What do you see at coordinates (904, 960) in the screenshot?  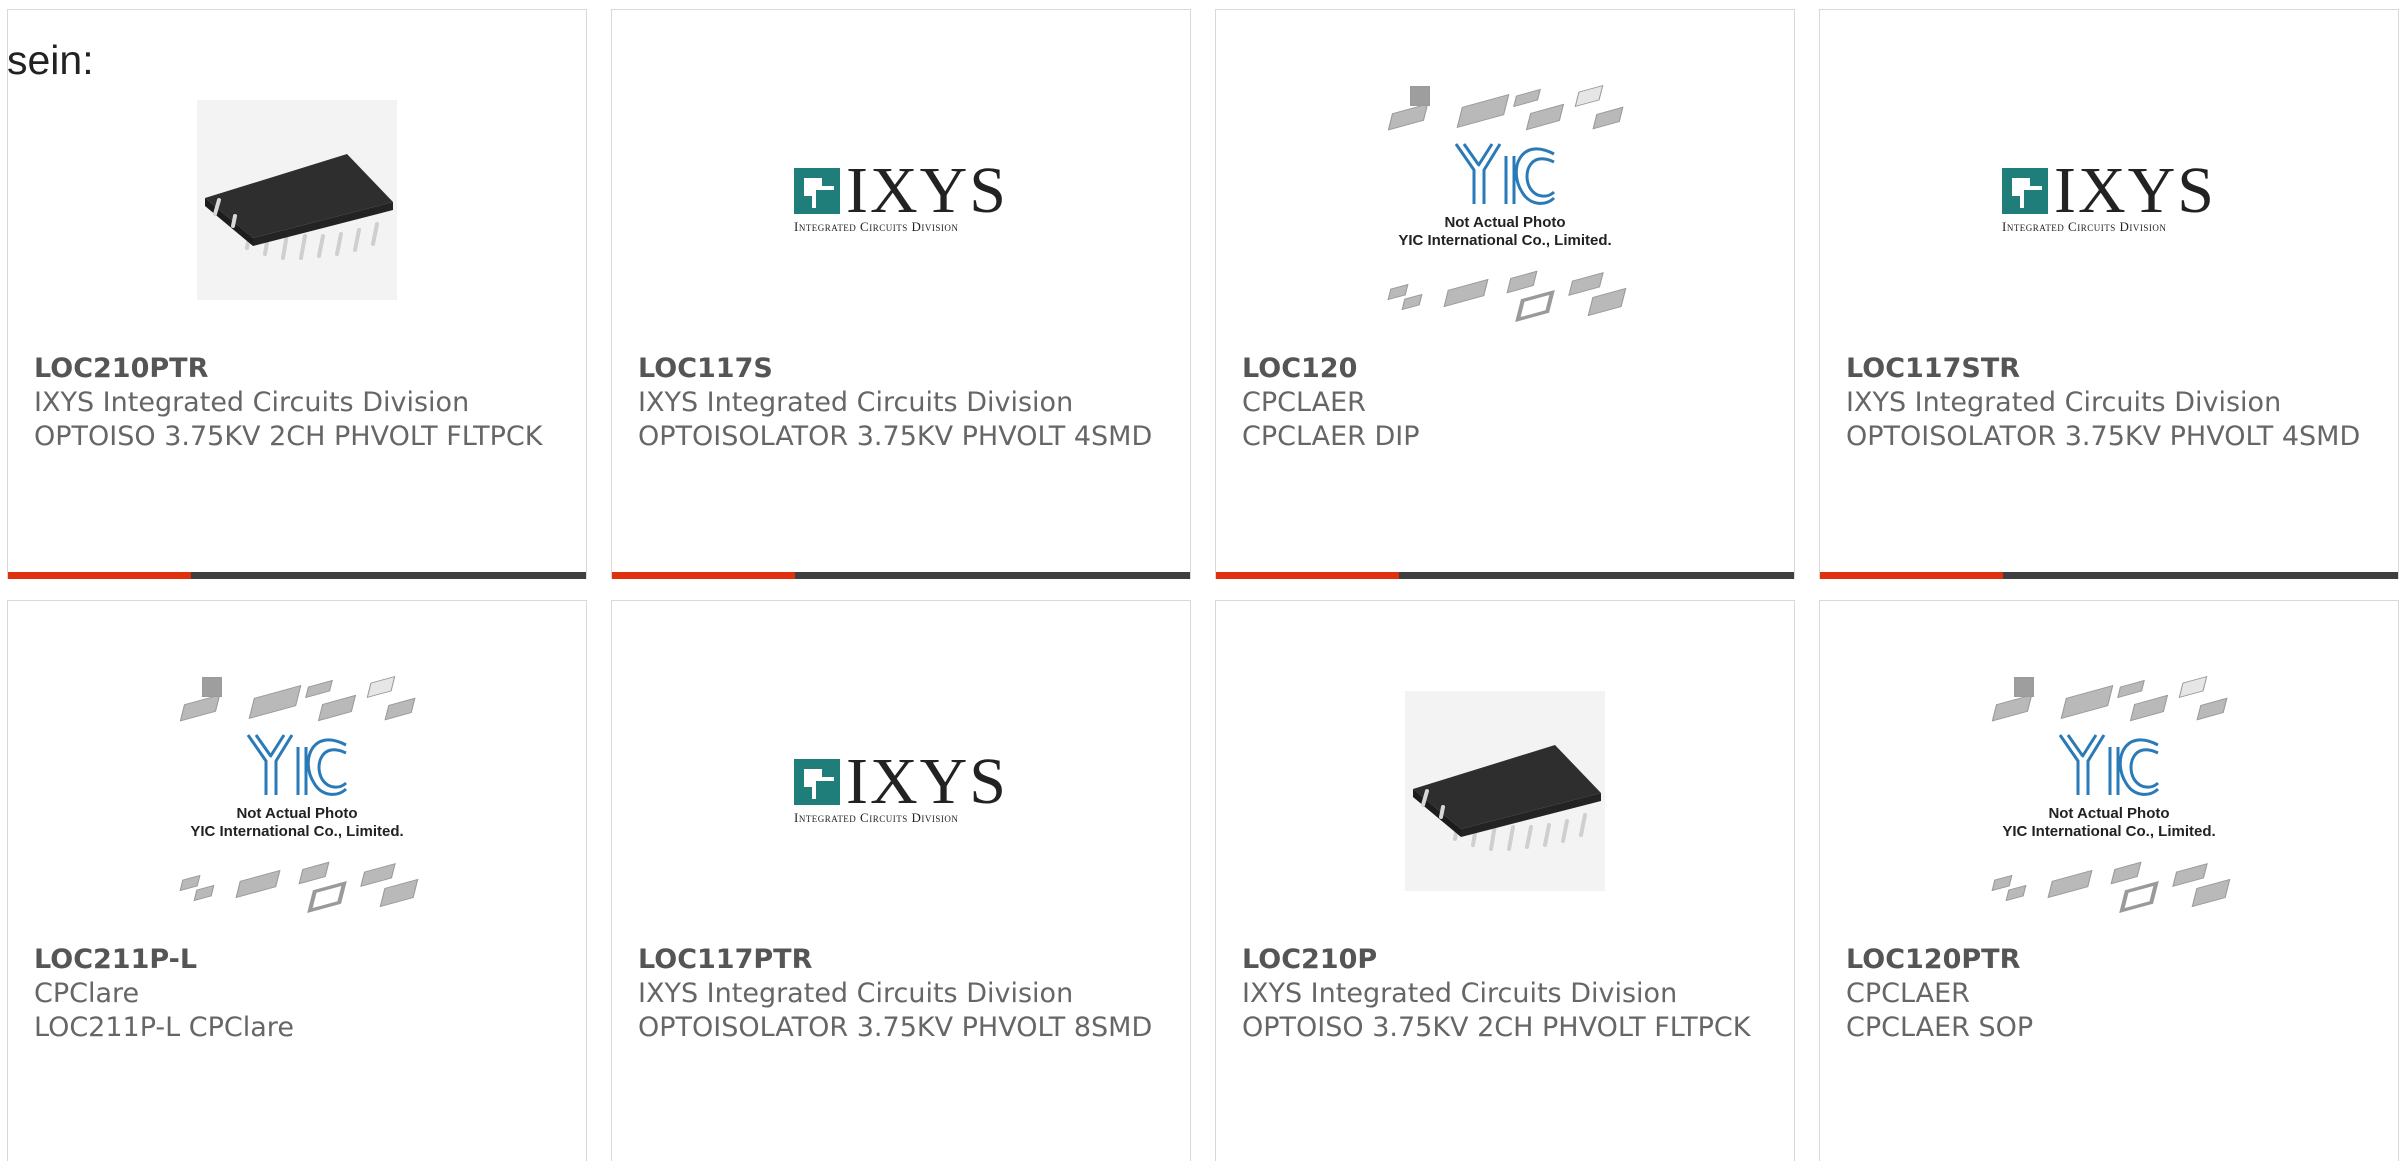 I see `part-number-link: LOC117PTR` at bounding box center [904, 960].